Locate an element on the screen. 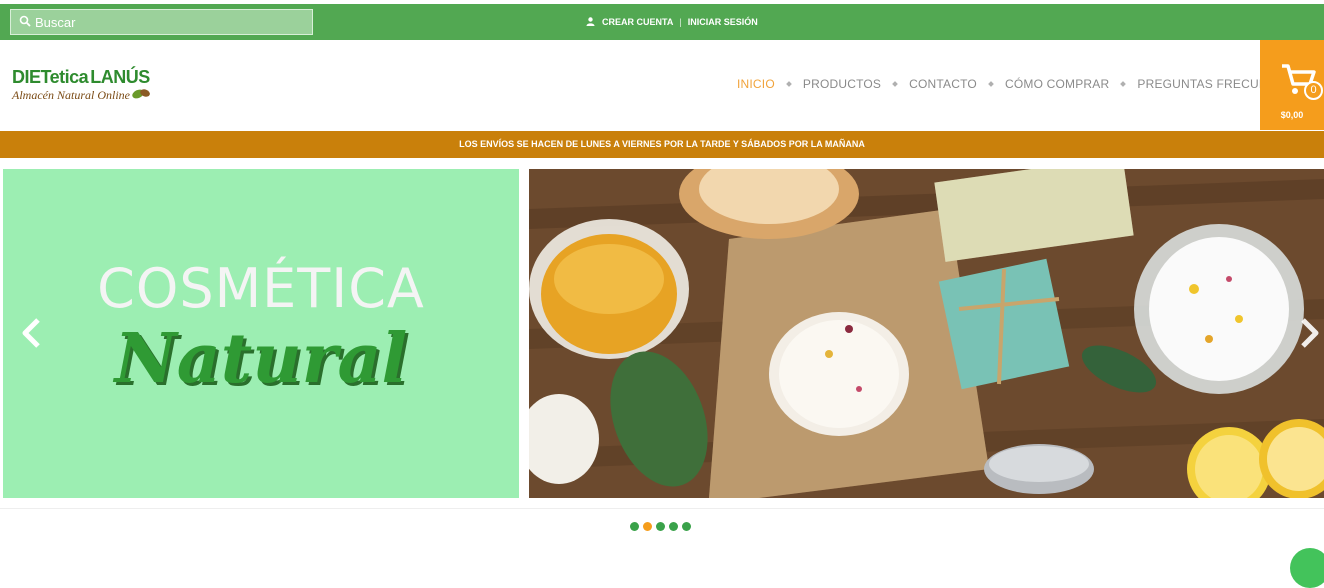 This screenshot has height=588, width=1324. leaf-icon is located at coordinates (141, 95).